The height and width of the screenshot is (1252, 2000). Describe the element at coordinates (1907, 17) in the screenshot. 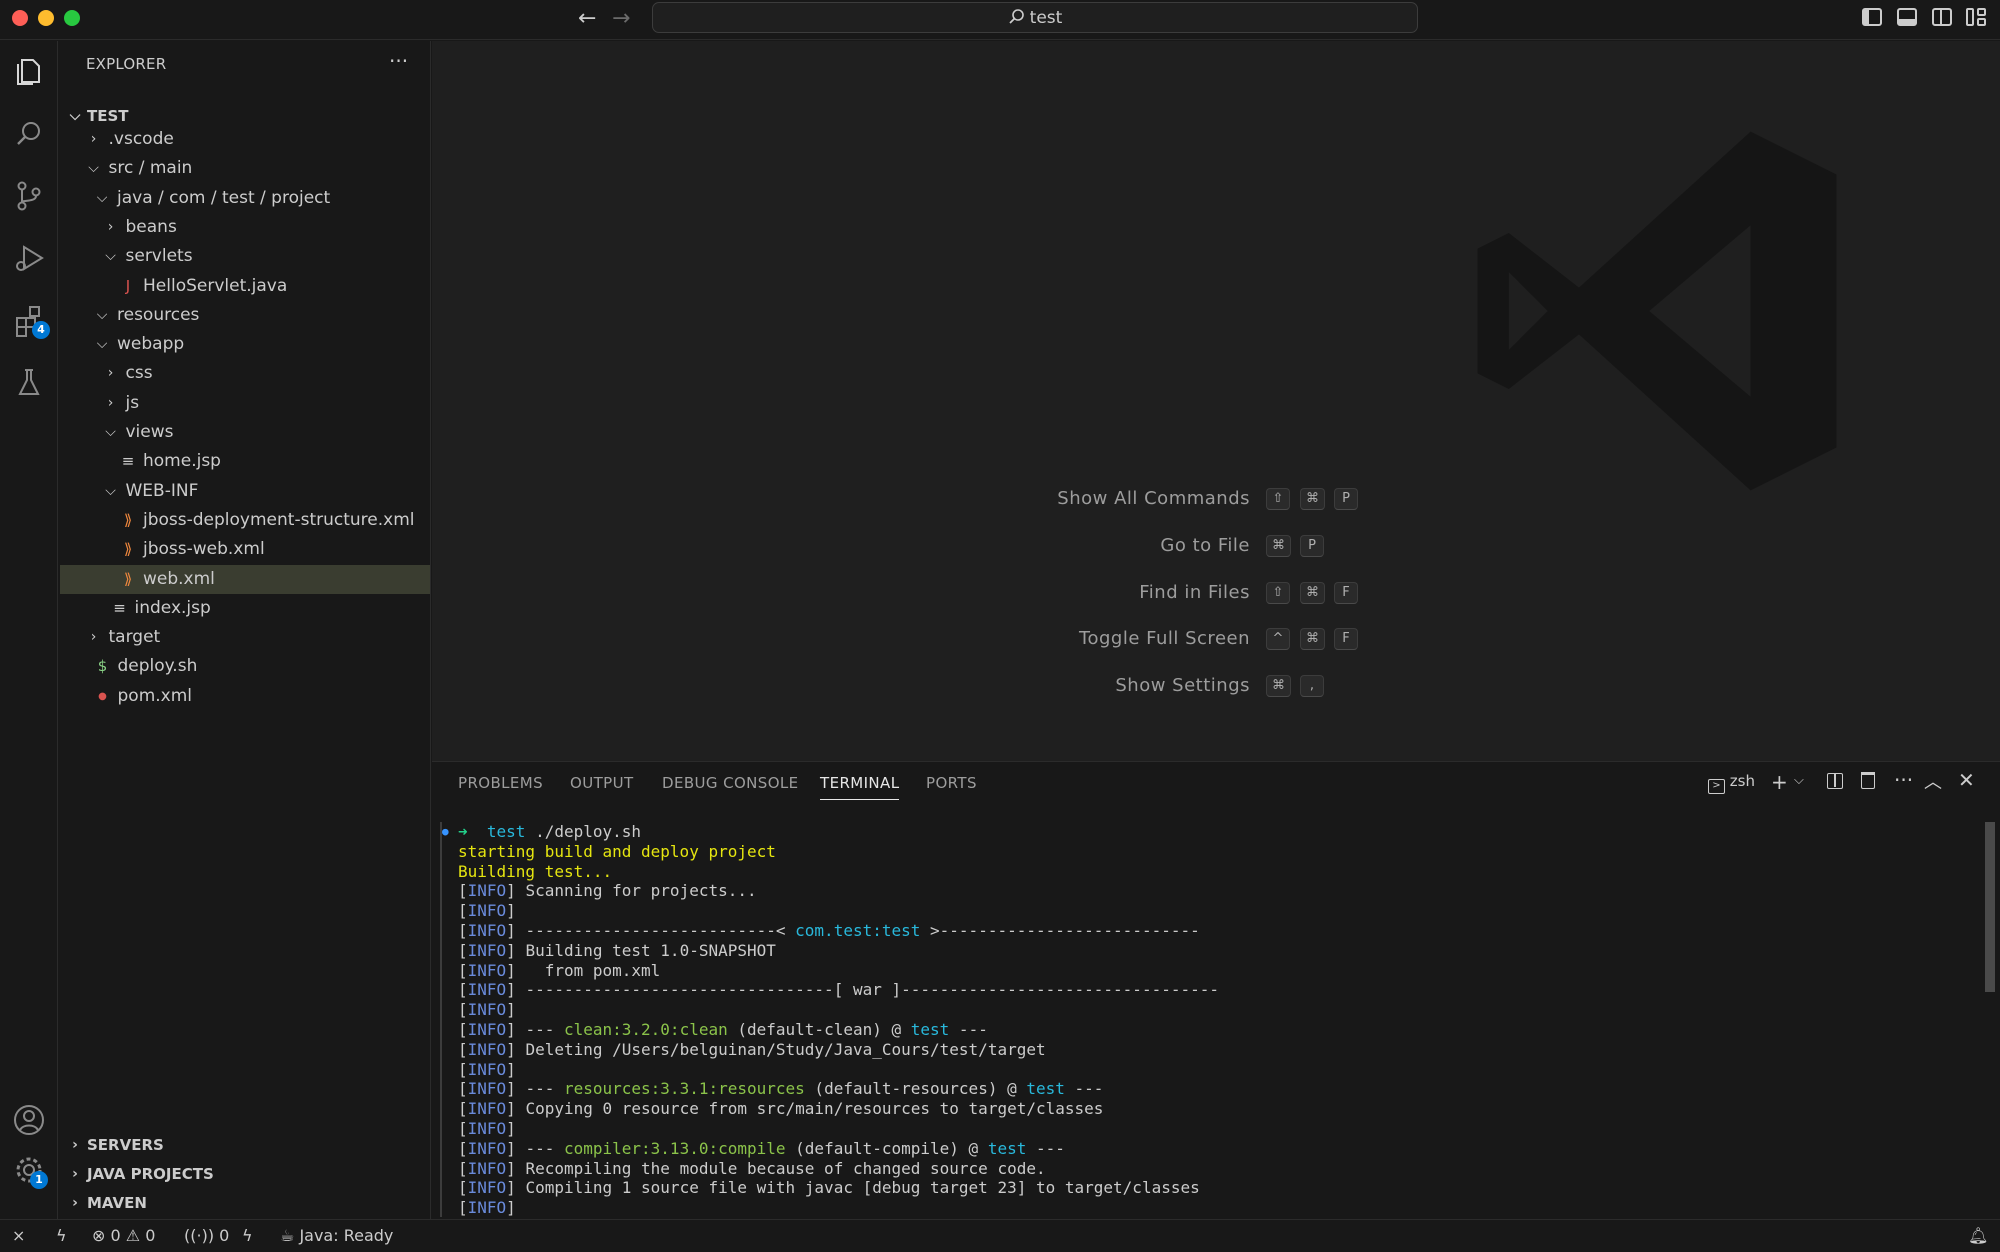

I see `toggle-panel-icon` at that location.